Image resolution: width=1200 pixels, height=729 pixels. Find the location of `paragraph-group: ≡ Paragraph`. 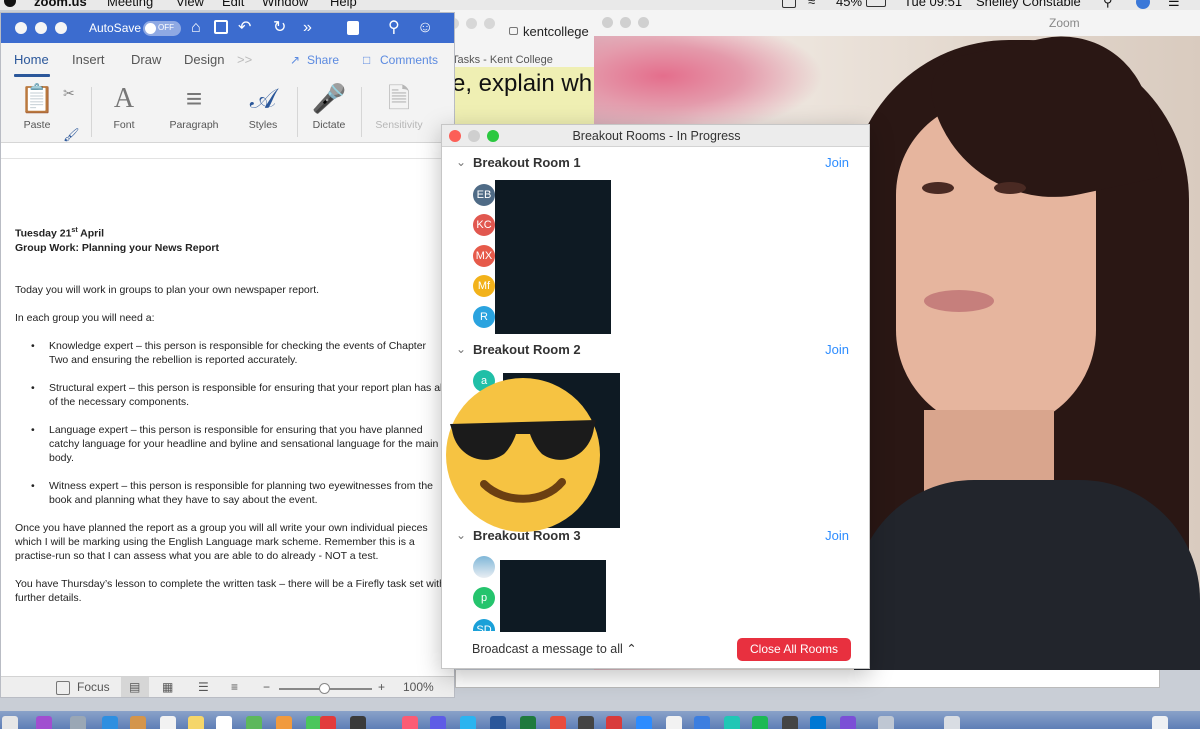

paragraph-group: ≡ Paragraph is located at coordinates (194, 106).